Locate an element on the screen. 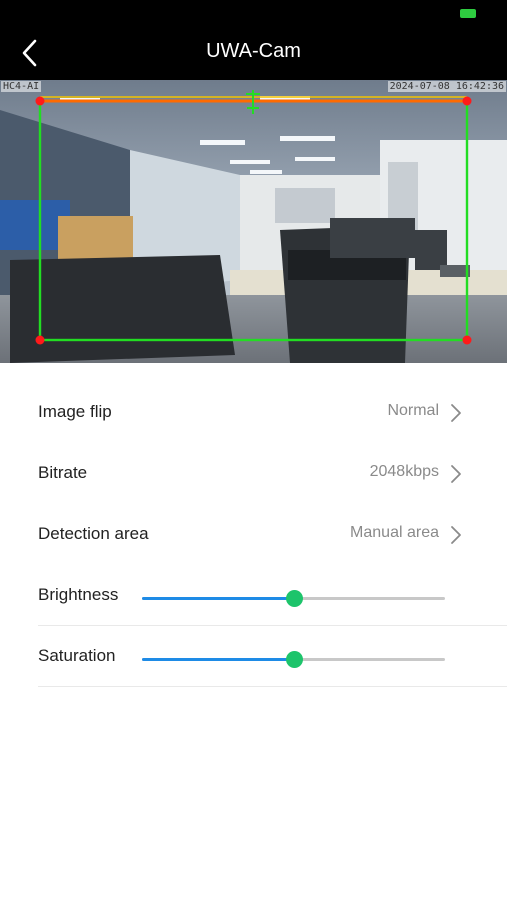 The width and height of the screenshot is (507, 900). status-bar is located at coordinates (253, 14).